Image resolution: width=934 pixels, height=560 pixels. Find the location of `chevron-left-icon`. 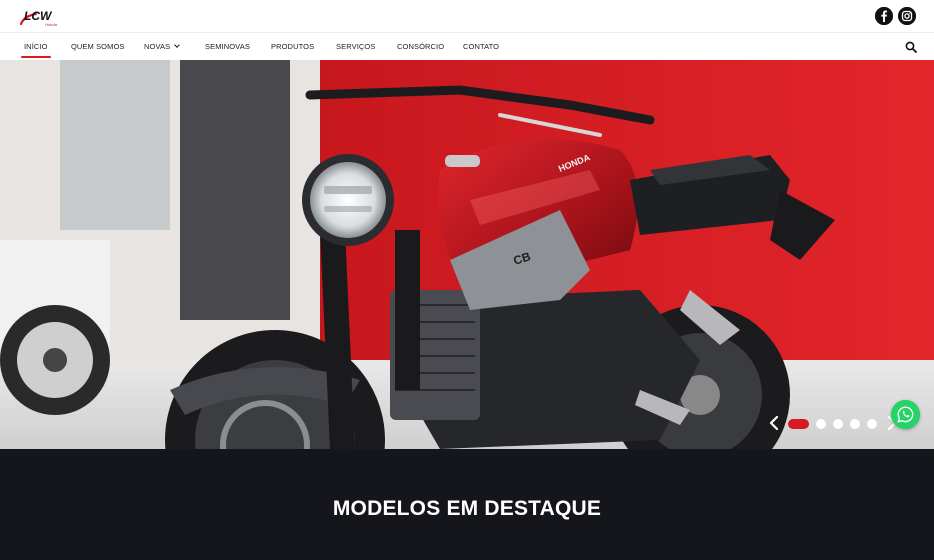

chevron-left-icon is located at coordinates (774, 423).